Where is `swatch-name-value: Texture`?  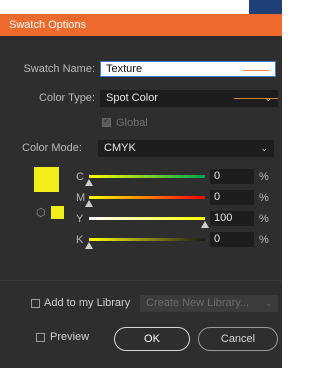 swatch-name-value: Texture is located at coordinates (124, 69).